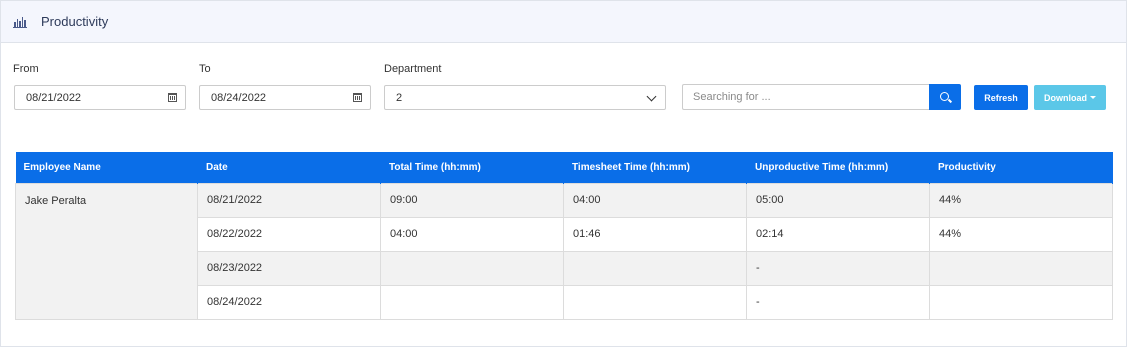 The width and height of the screenshot is (1127, 347). I want to click on unproductive-time-cell: 05:00, so click(838, 200).